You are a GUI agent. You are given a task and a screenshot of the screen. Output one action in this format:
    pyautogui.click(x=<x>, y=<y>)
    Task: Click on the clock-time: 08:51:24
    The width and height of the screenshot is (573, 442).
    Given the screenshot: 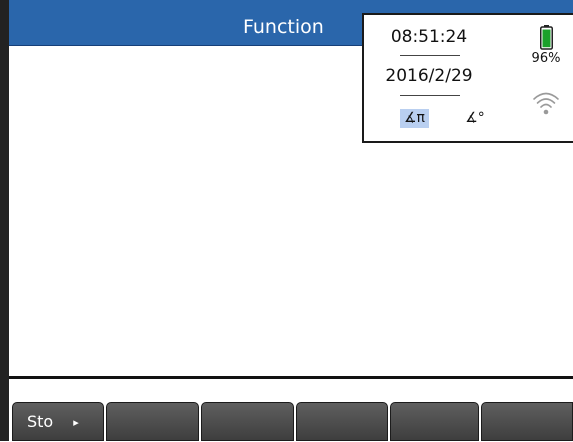 What is the action you would take?
    pyautogui.click(x=429, y=37)
    